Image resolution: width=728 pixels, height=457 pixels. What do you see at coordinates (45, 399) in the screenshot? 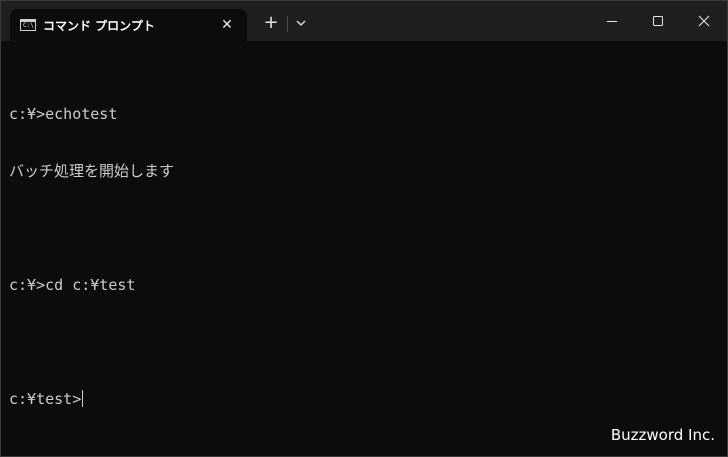
I see `terminal-prompt: c:¥test>` at bounding box center [45, 399].